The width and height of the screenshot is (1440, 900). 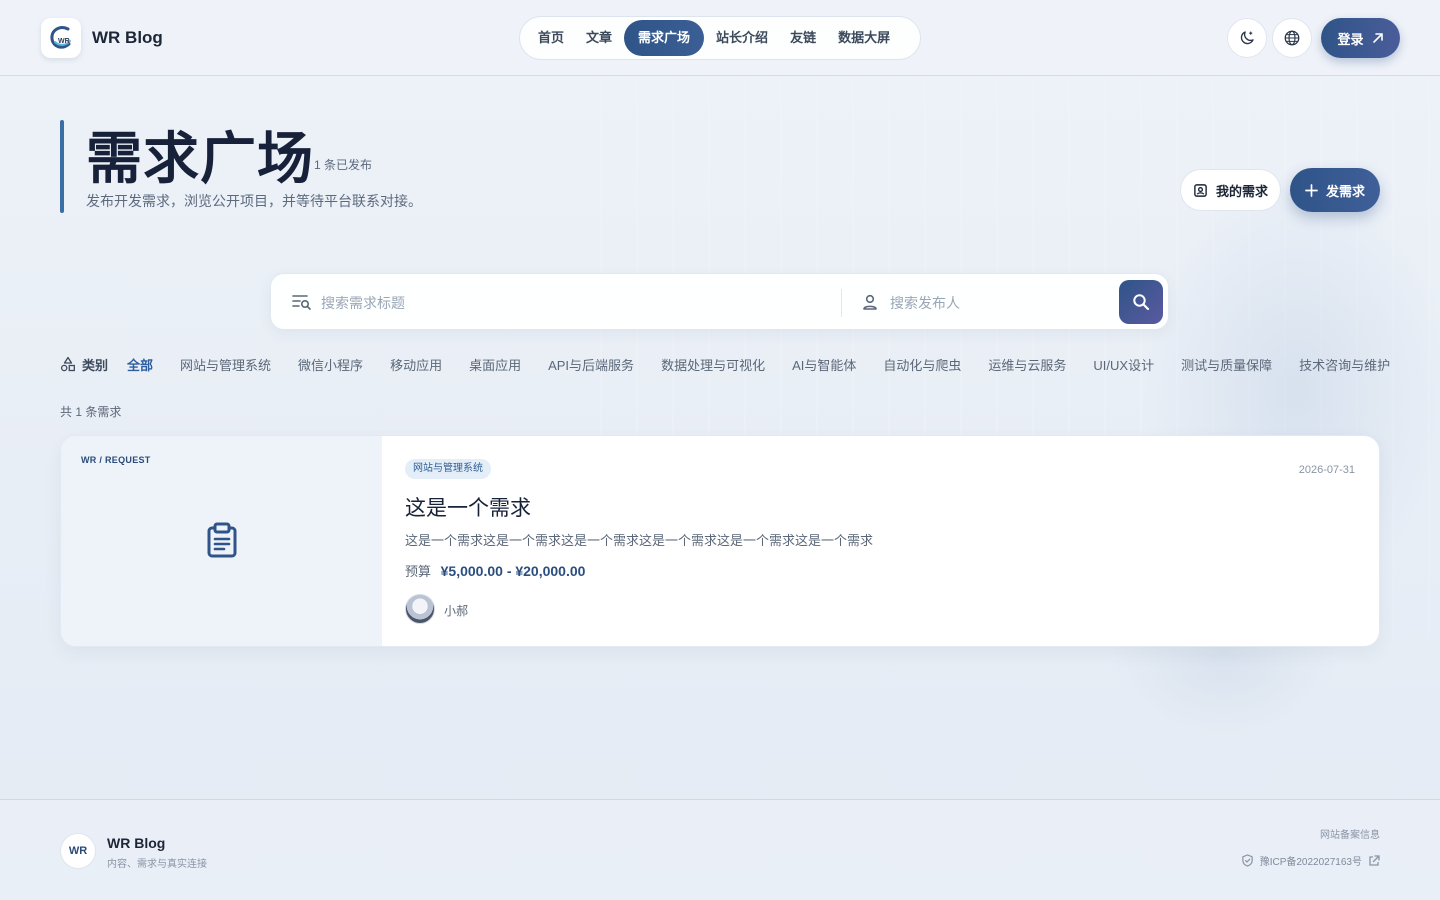 I want to click on search-bar, so click(x=719, y=301).